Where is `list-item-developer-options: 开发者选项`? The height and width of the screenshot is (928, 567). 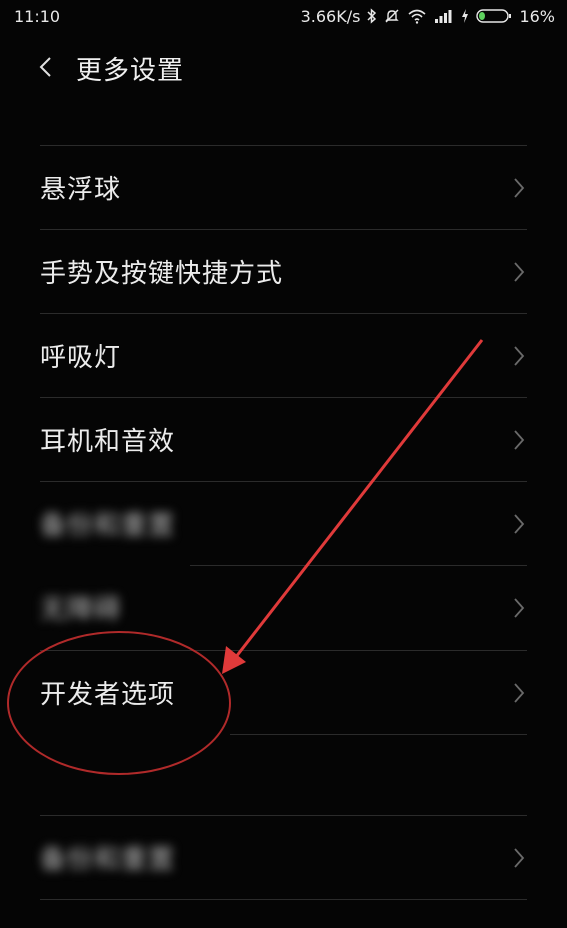
list-item-developer-options: 开发者选项 is located at coordinates (283, 692).